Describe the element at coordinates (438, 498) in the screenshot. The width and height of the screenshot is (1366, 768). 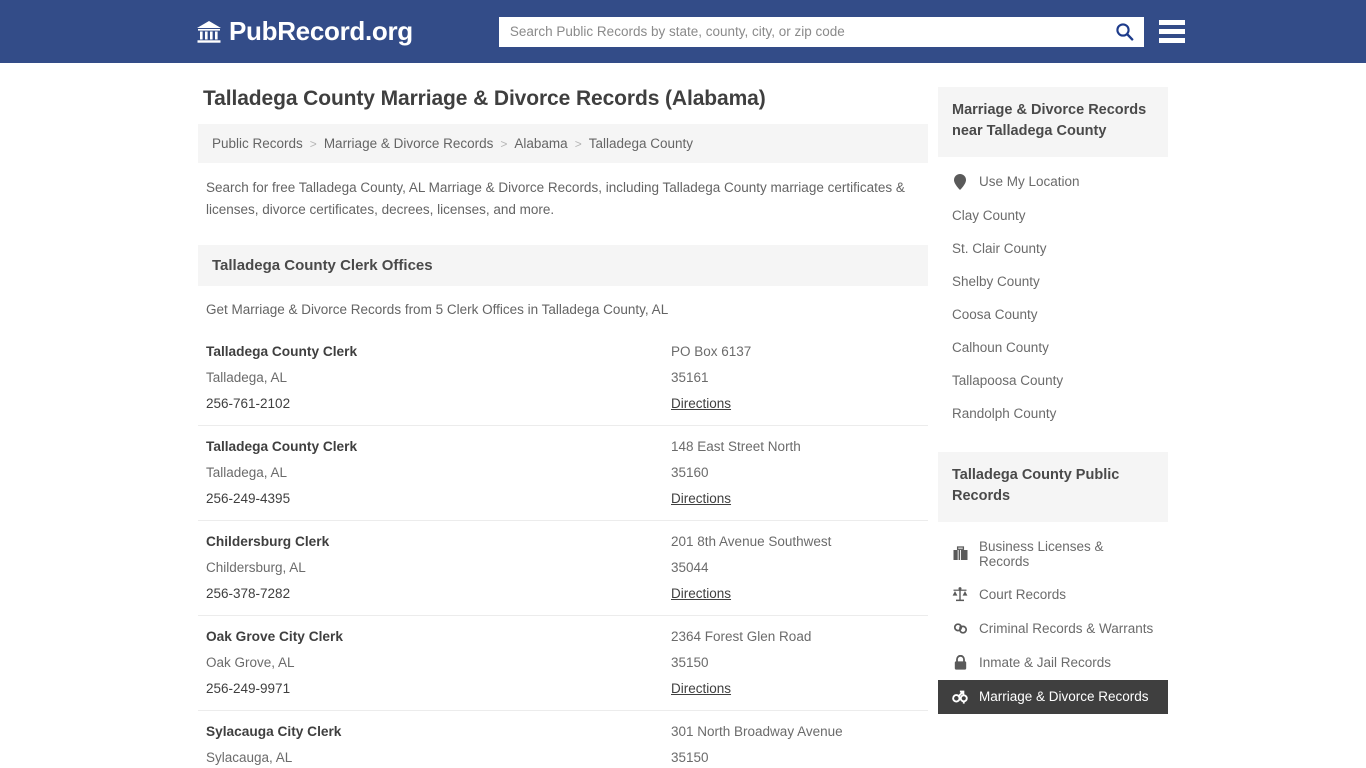
I see `office-phone: 256-249-4395` at that location.